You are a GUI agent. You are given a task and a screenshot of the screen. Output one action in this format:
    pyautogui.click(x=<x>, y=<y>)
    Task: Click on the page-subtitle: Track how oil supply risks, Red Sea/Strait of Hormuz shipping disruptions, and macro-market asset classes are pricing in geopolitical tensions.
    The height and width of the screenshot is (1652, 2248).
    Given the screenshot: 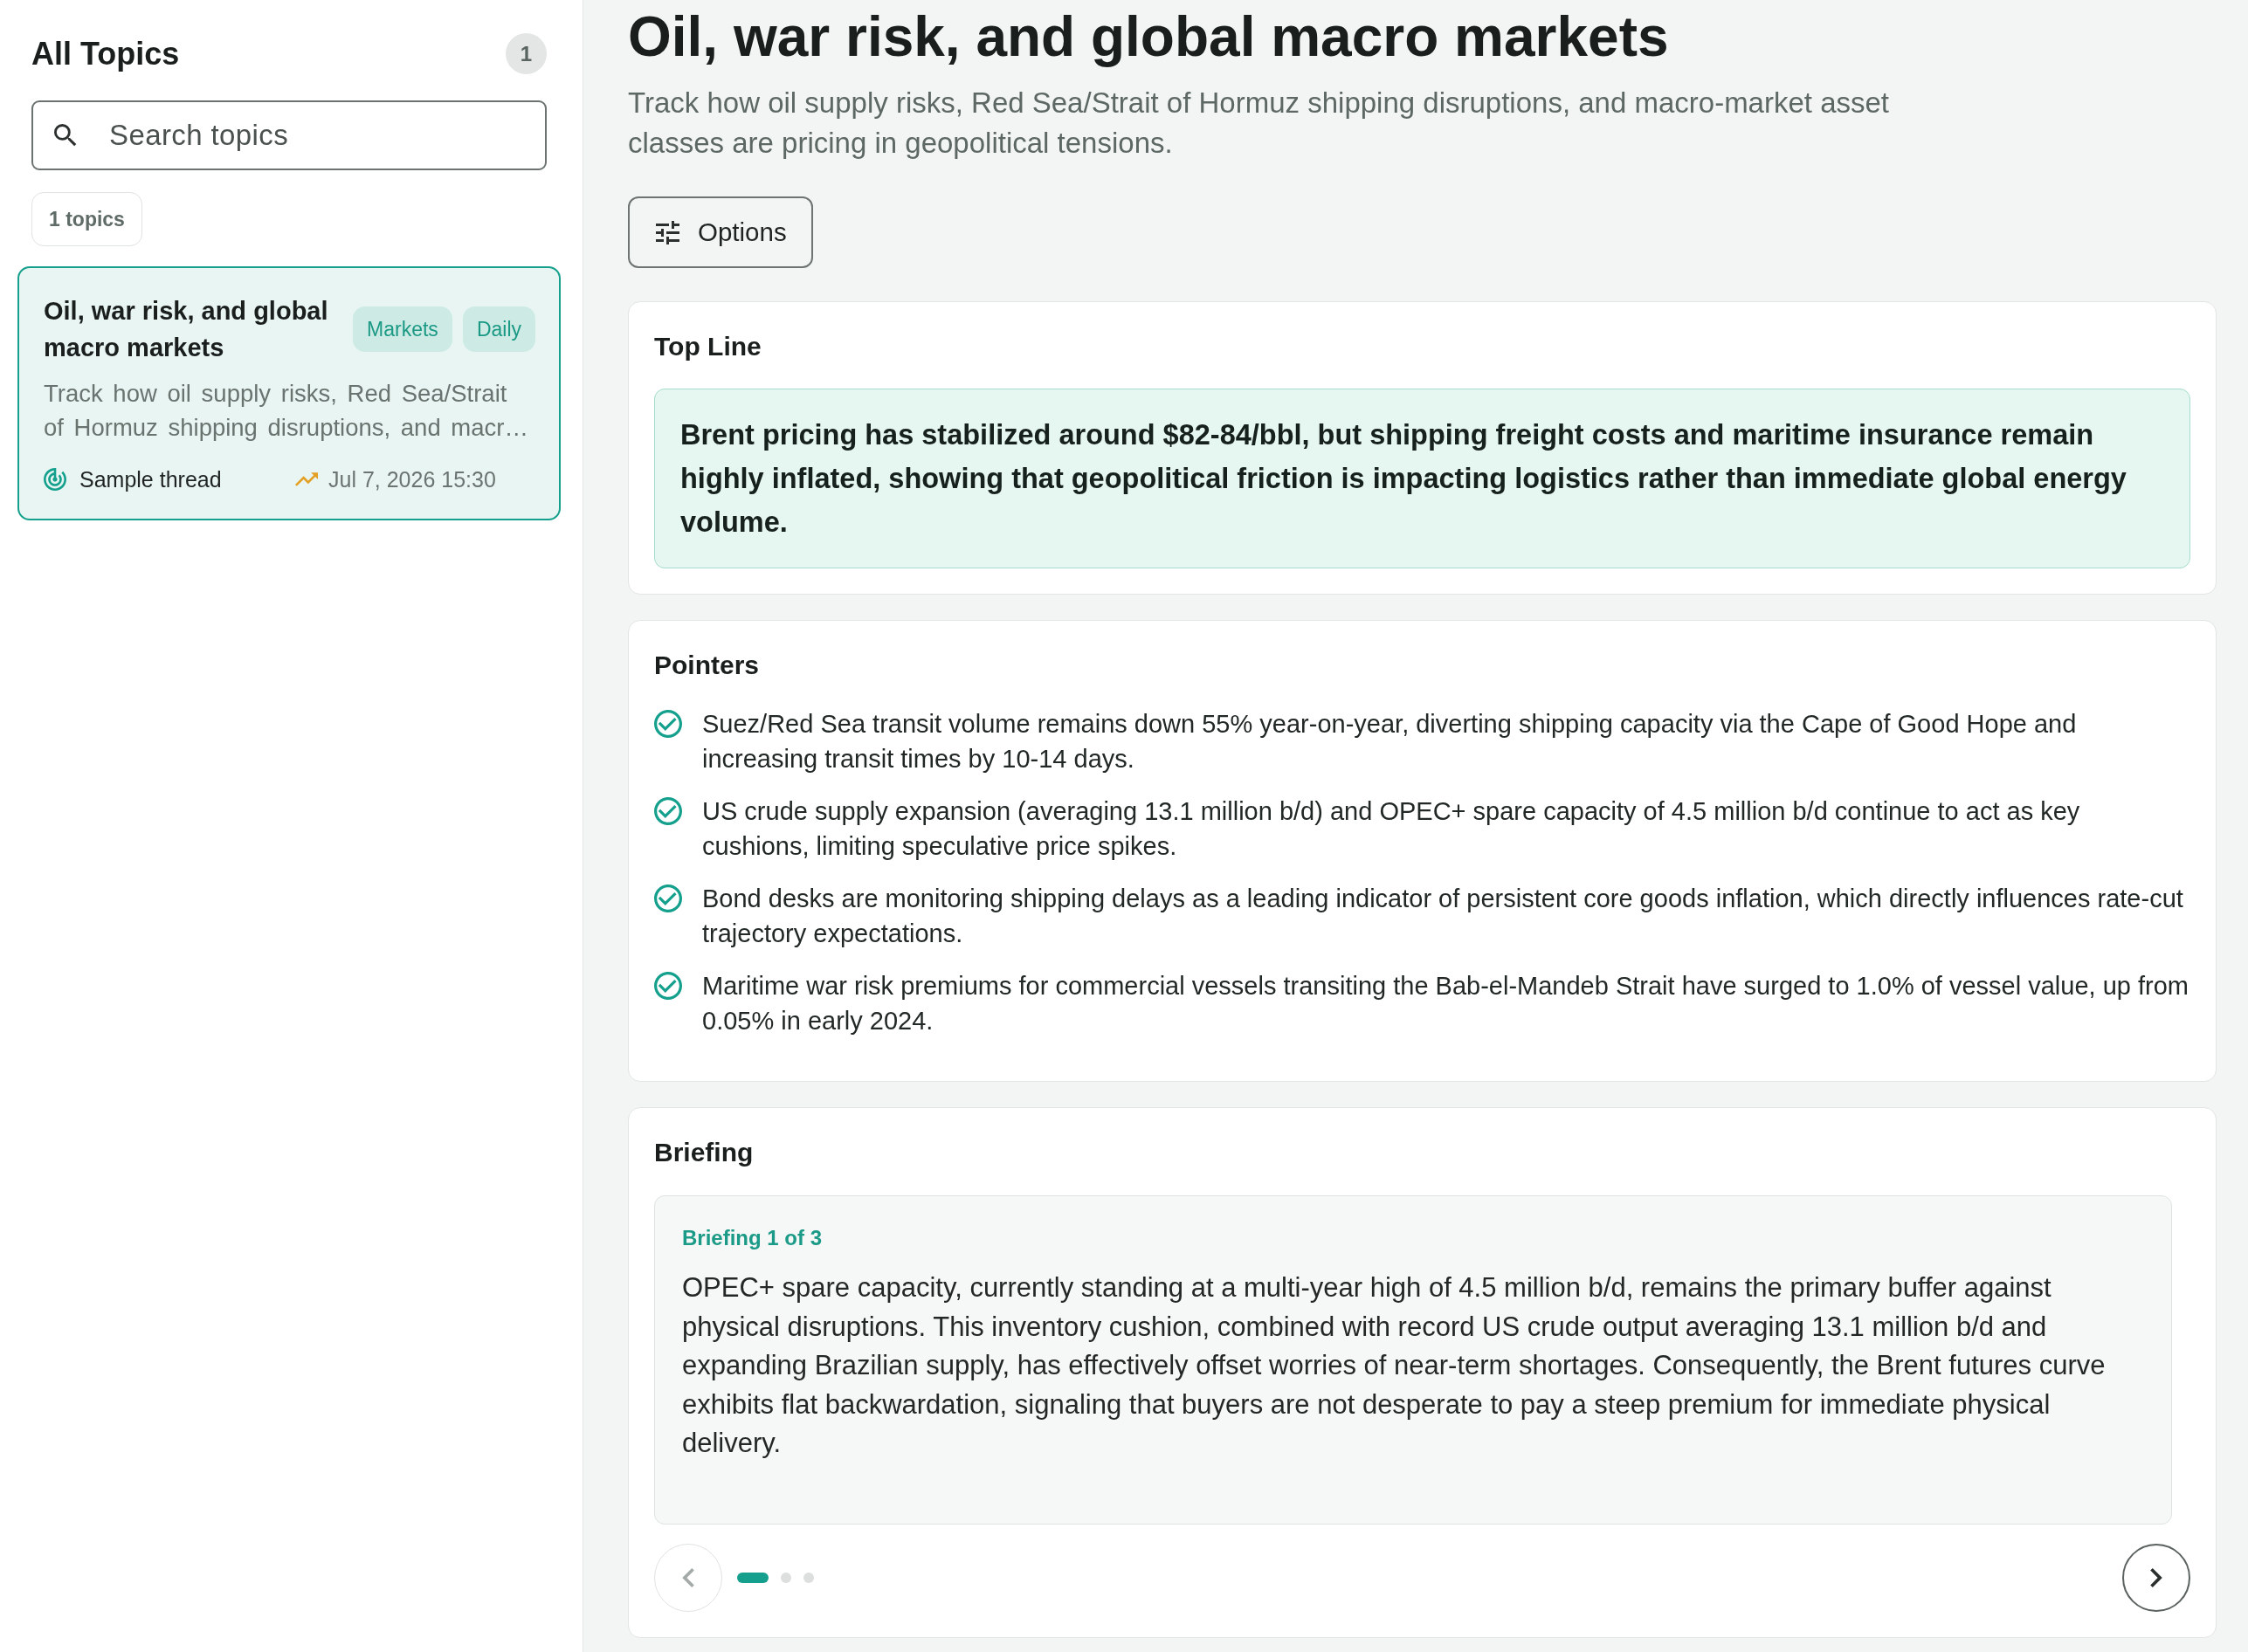 What is the action you would take?
    pyautogui.click(x=1259, y=123)
    